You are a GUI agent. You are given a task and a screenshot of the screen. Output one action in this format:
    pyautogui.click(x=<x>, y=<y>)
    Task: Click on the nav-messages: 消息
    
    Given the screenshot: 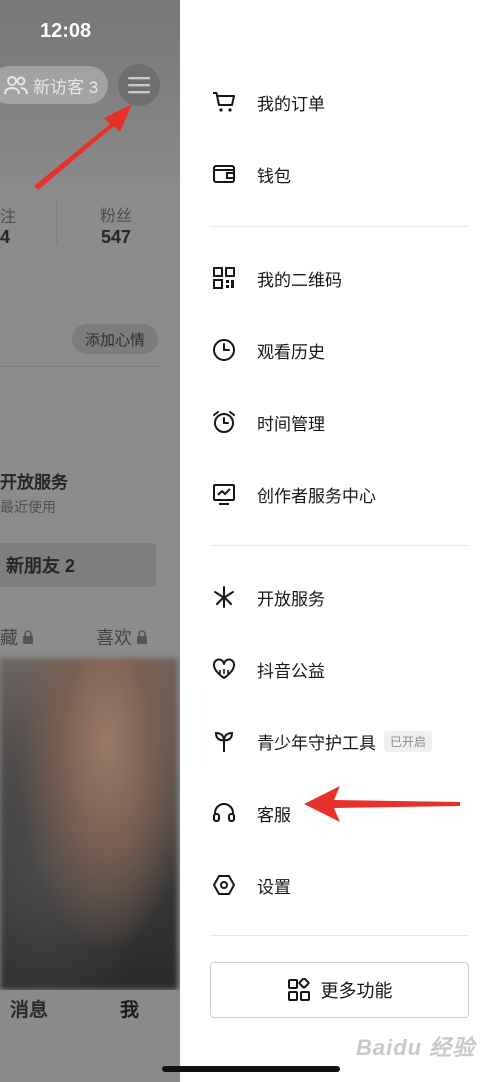 What is the action you would take?
    pyautogui.click(x=29, y=1008)
    